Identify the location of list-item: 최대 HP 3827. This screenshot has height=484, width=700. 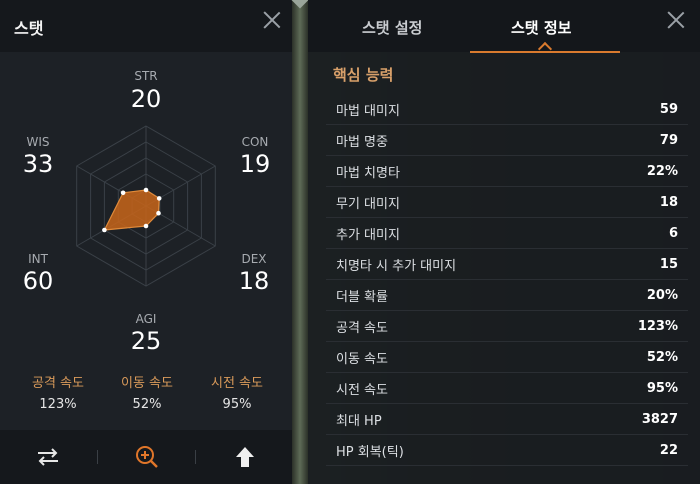
(507, 419).